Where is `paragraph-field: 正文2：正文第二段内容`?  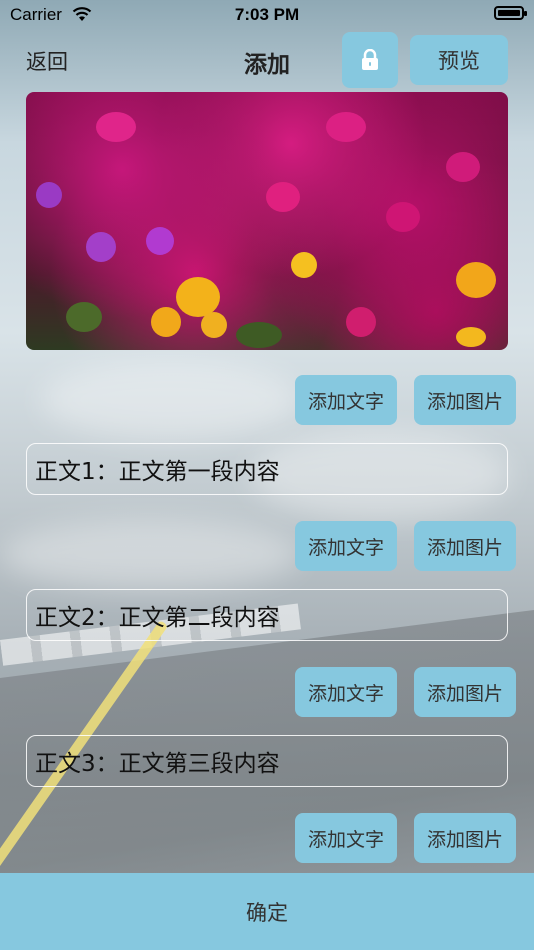
paragraph-field: 正文2：正文第二段内容 is located at coordinates (267, 615).